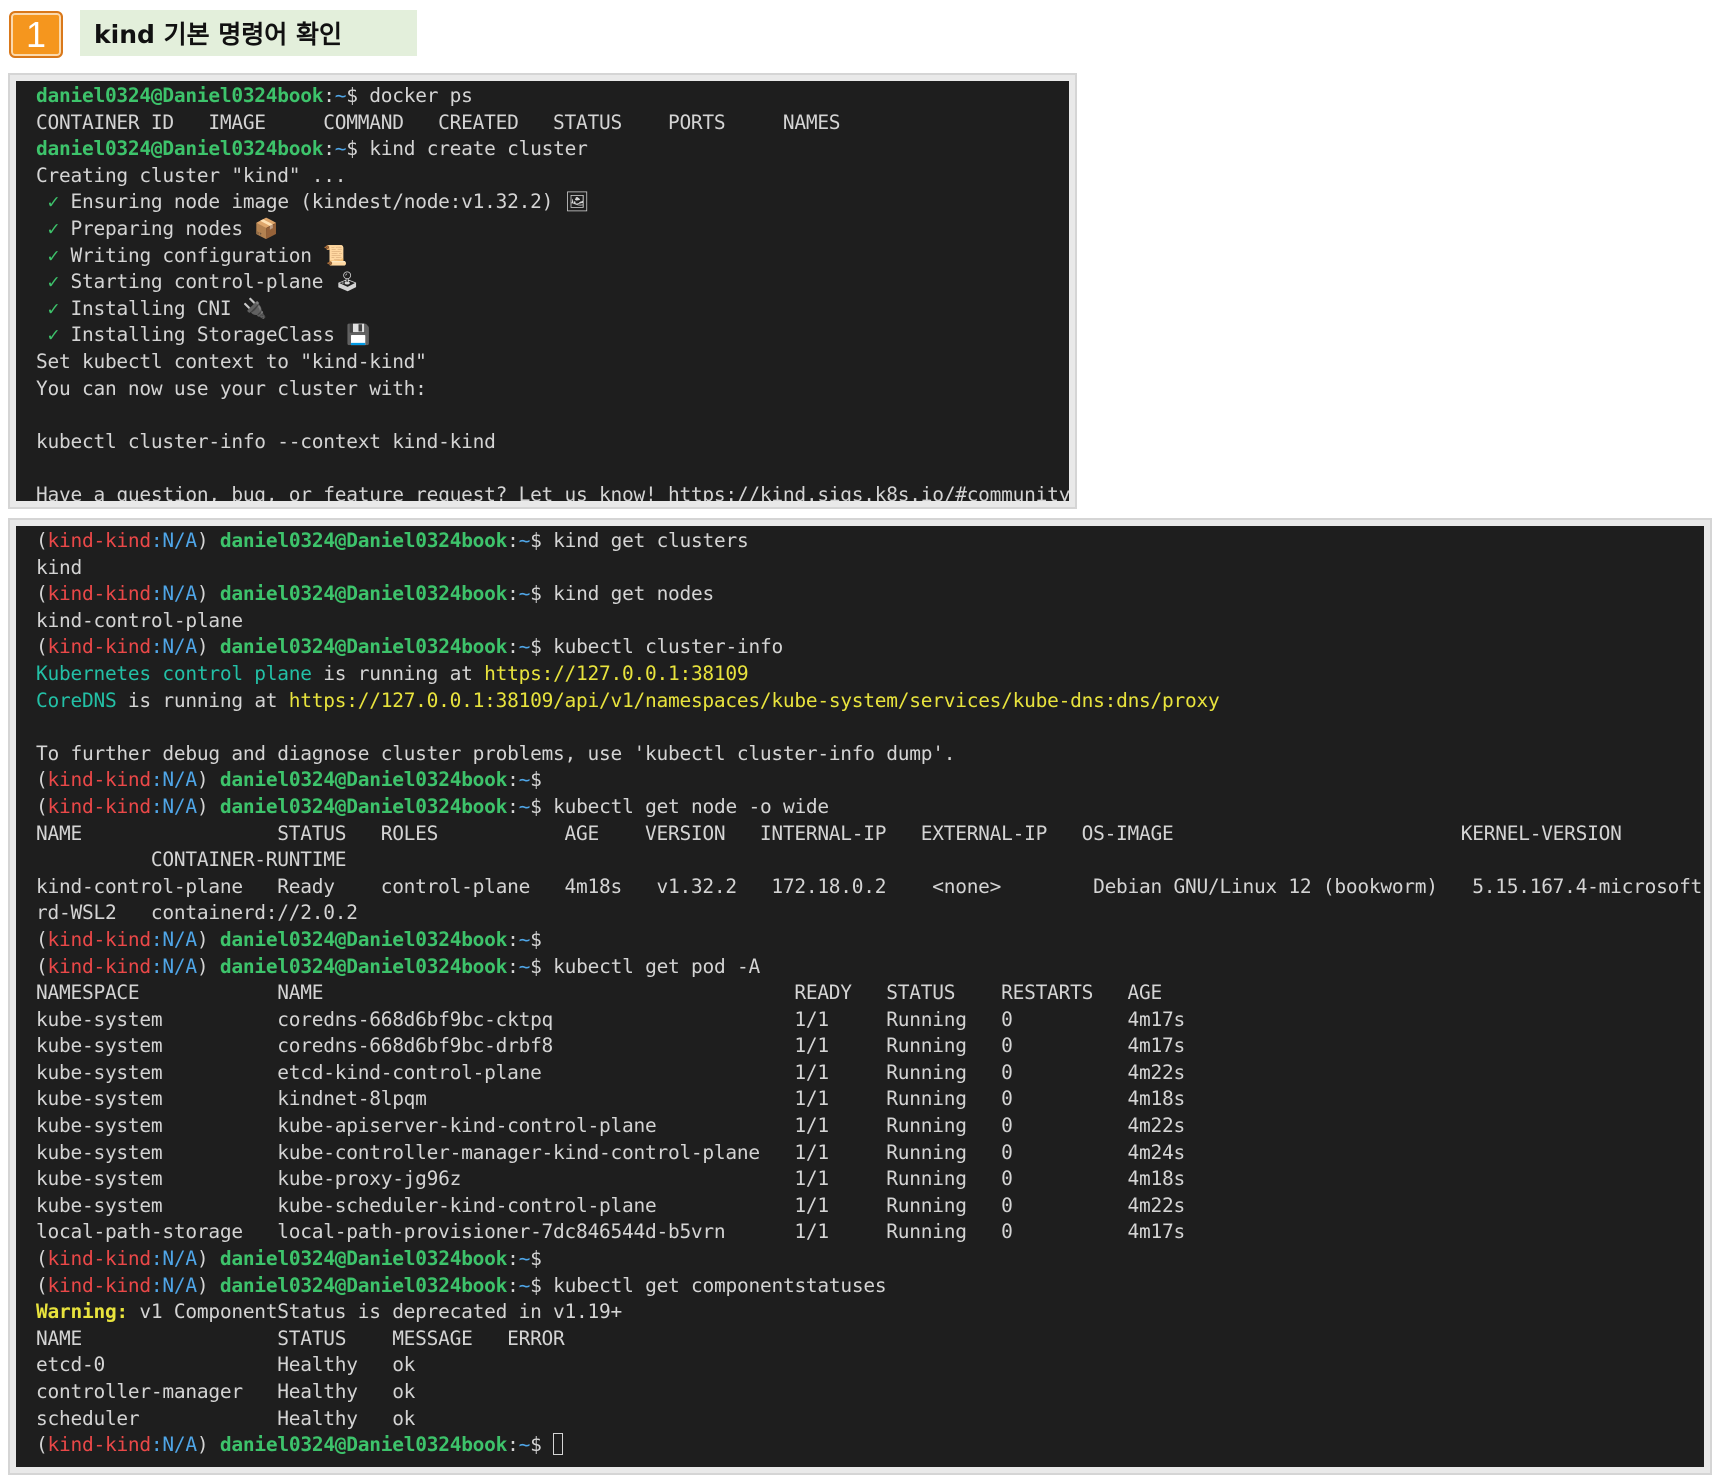 Image resolution: width=1719 pixels, height=1478 pixels. What do you see at coordinates (191, 860) in the screenshot?
I see `table-header: CONTAINER-RUNTIME` at bounding box center [191, 860].